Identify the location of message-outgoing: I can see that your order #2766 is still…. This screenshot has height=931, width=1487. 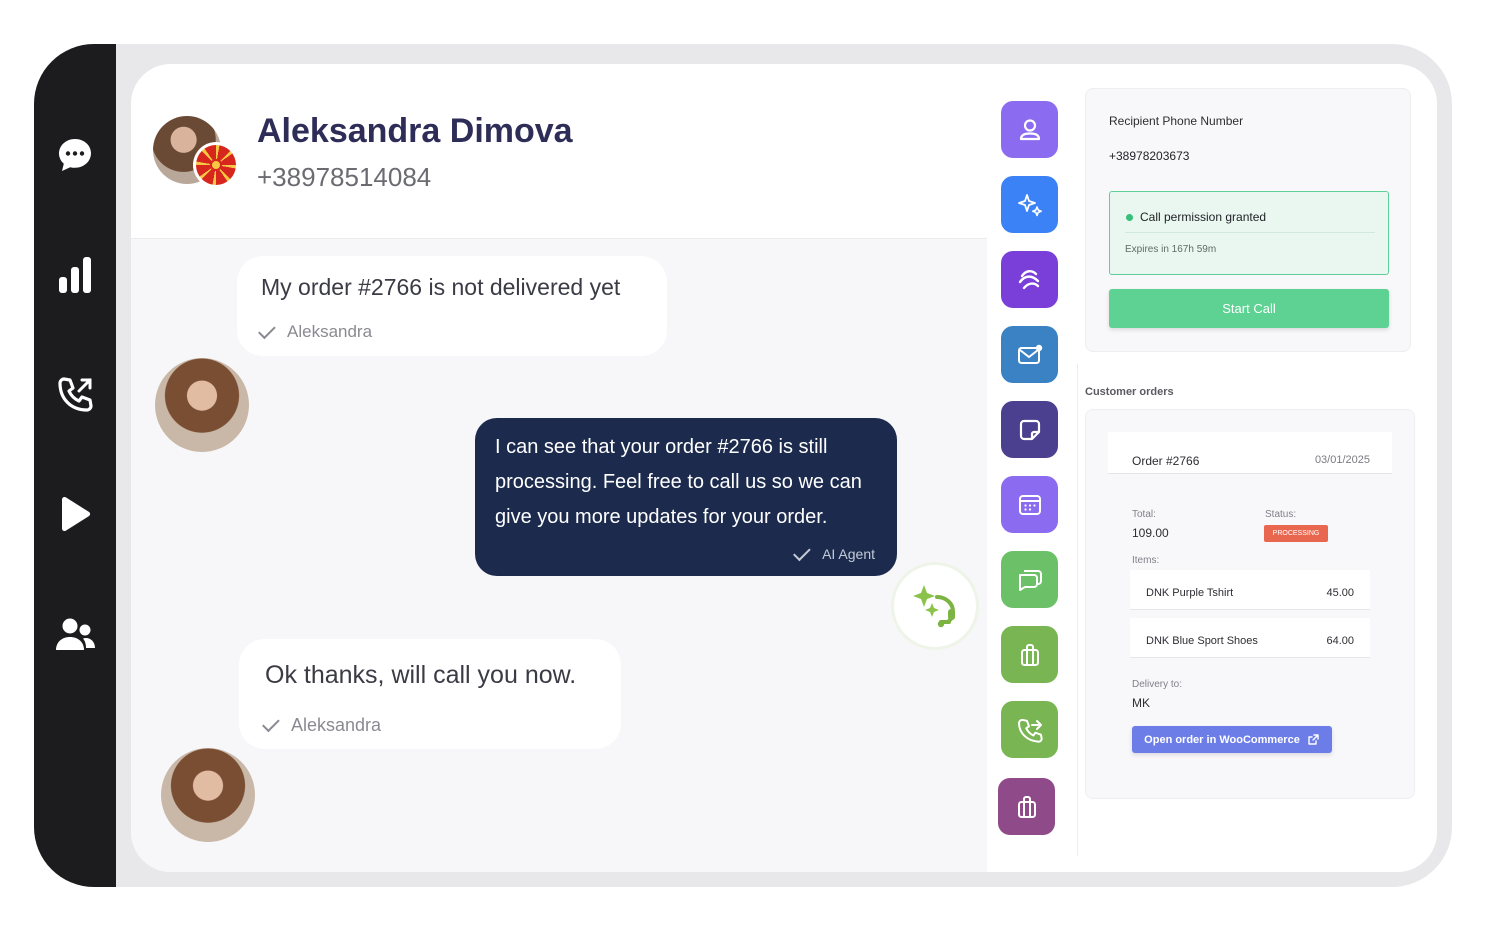
(686, 497).